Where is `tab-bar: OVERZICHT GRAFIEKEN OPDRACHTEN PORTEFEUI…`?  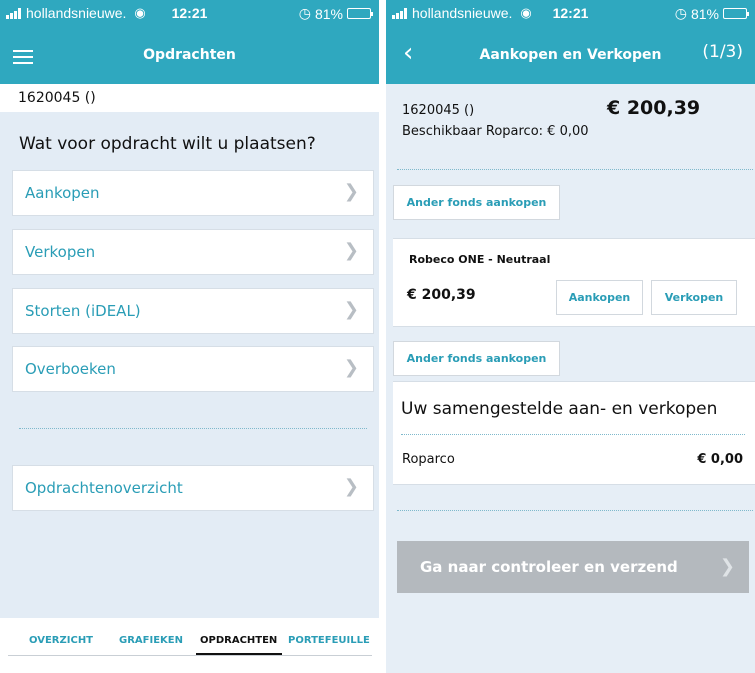
tab-bar: OVERZICHT GRAFIEKEN OPDRACHTEN PORTEFEUI… is located at coordinates (189, 641).